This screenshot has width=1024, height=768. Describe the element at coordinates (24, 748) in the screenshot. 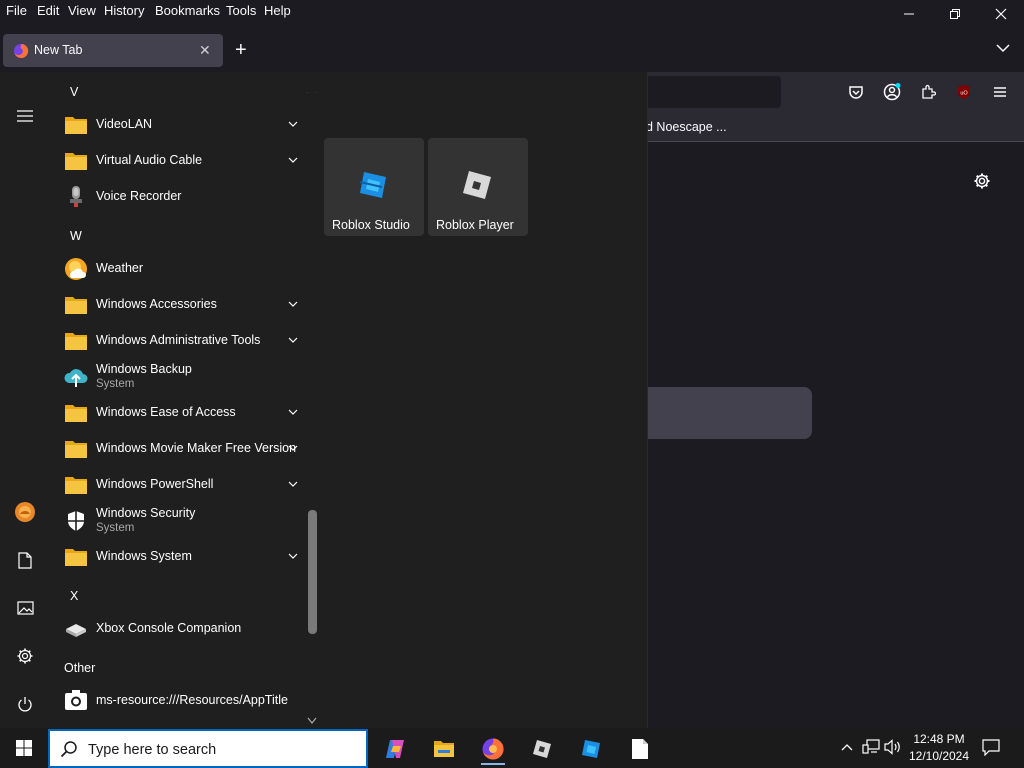

I see `start-button` at that location.